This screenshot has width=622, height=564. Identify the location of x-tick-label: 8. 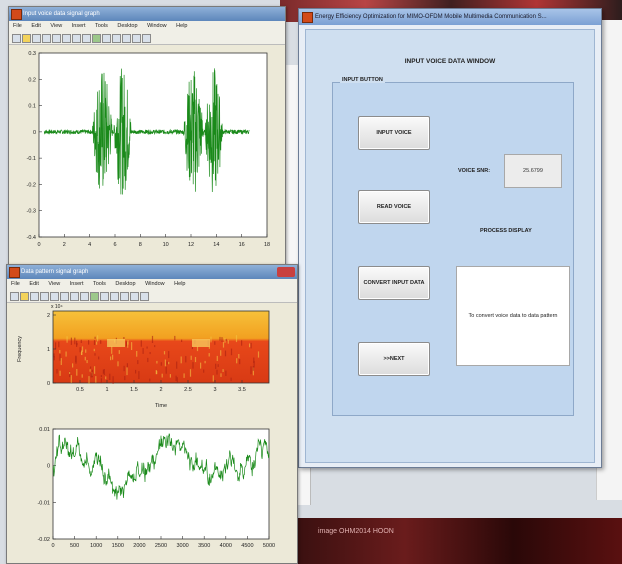
(140, 245).